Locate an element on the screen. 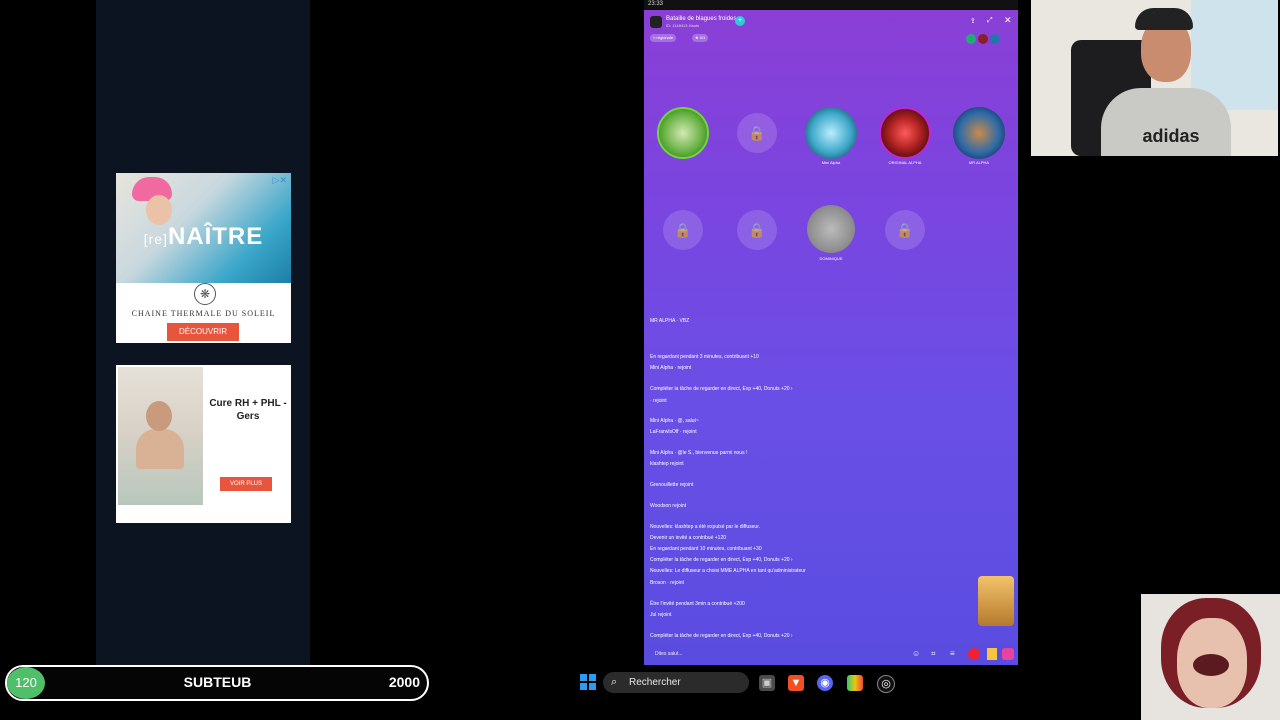  ad-photo: [re]NAÎTRE is located at coordinates (203, 228).